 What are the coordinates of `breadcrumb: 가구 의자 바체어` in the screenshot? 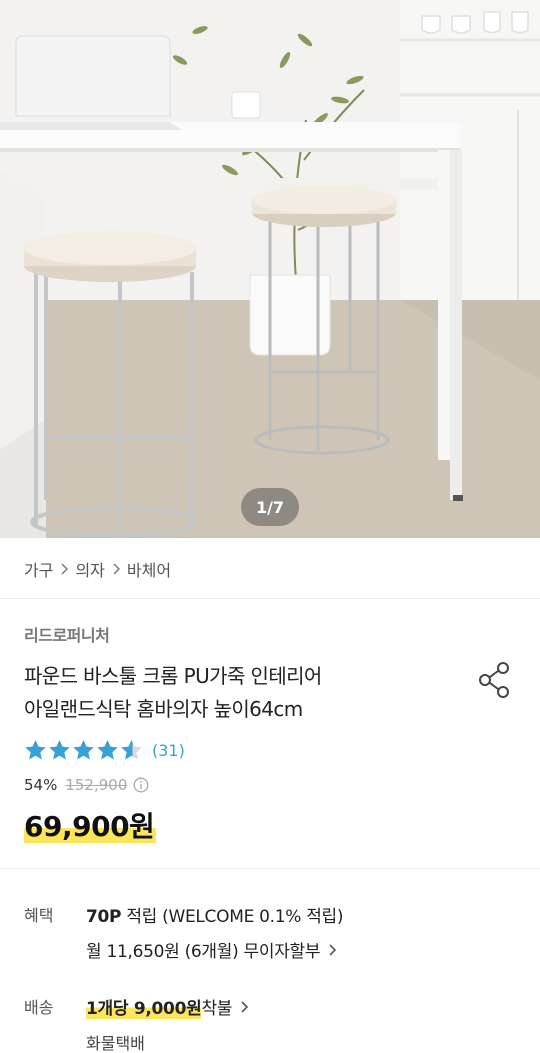 It's located at (97, 569).